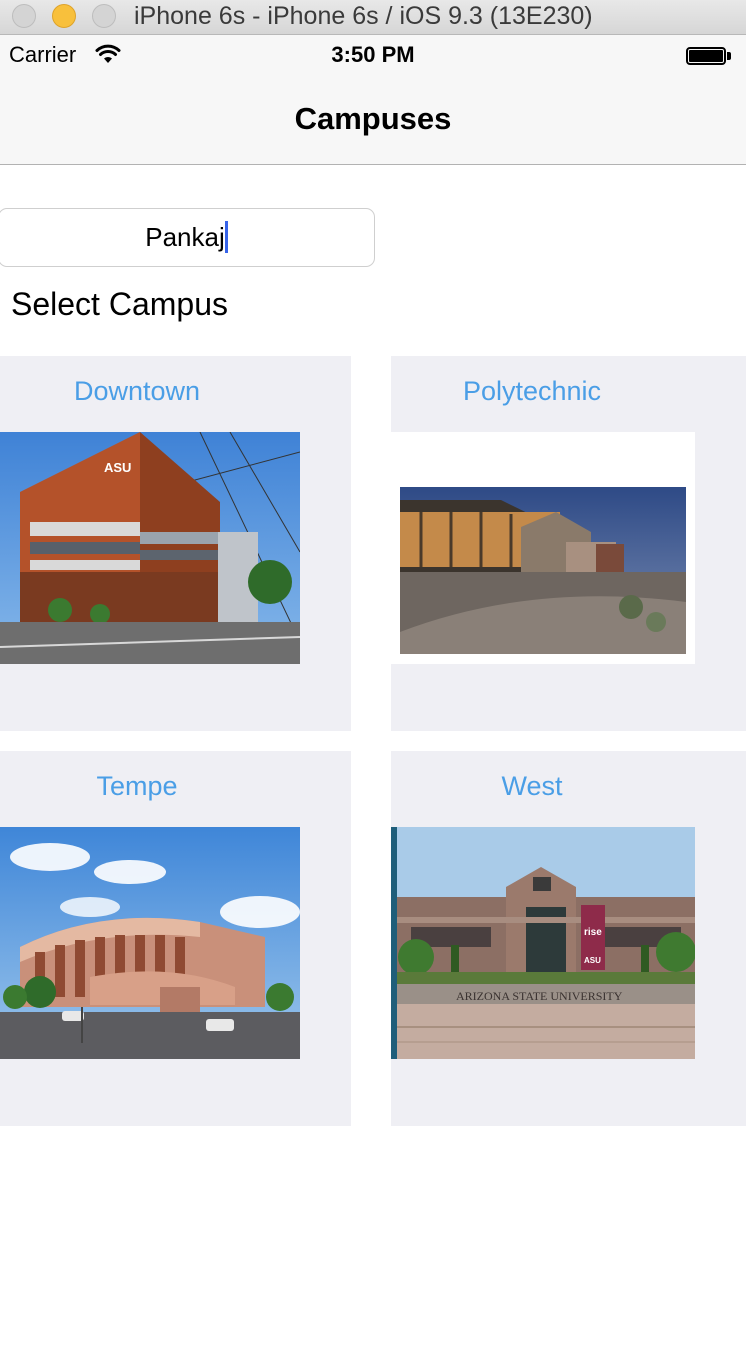 The width and height of the screenshot is (746, 1358). What do you see at coordinates (137, 786) in the screenshot?
I see `campus-title-tempe: Tempe` at bounding box center [137, 786].